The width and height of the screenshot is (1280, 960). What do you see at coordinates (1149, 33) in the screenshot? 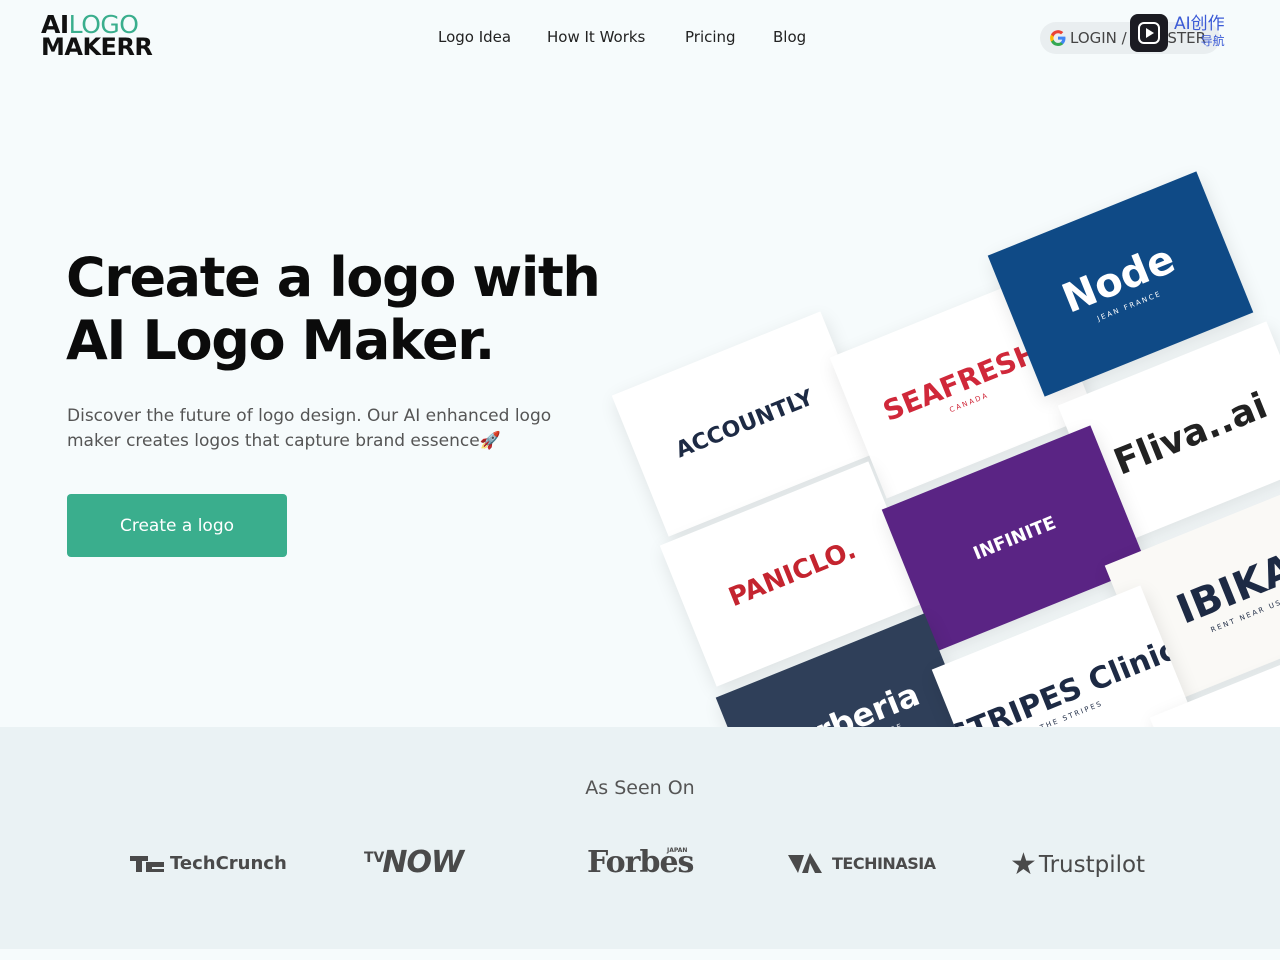
I see `watermark-icon` at bounding box center [1149, 33].